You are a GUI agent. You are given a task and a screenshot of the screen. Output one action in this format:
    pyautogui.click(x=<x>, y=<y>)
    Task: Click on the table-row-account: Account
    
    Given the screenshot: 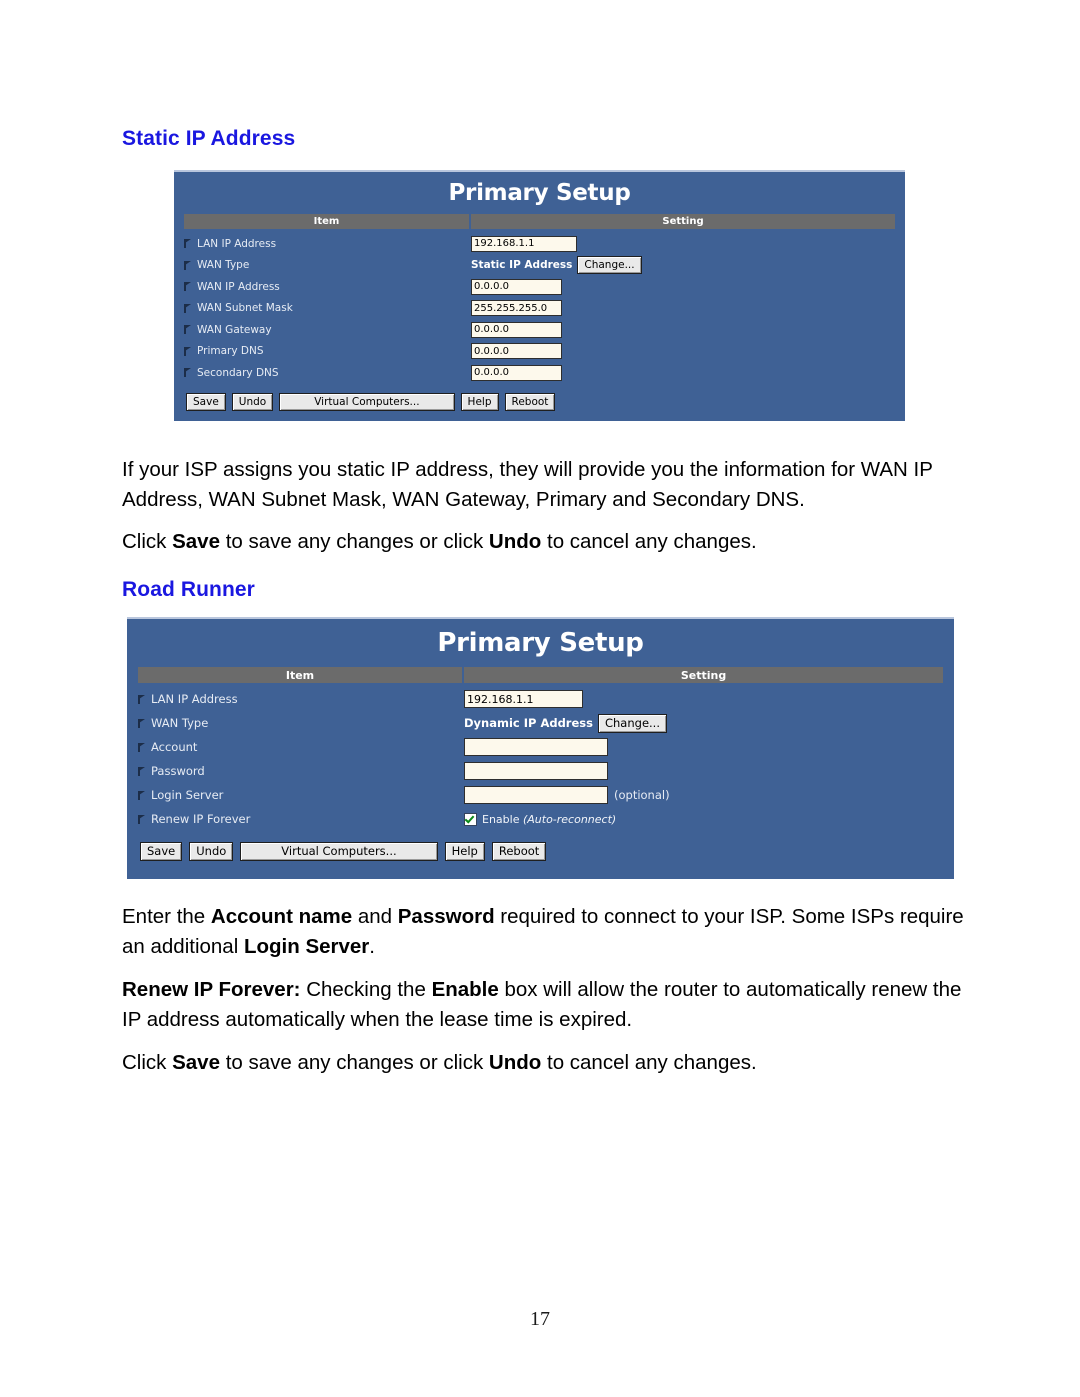 What is the action you would take?
    pyautogui.click(x=540, y=747)
    